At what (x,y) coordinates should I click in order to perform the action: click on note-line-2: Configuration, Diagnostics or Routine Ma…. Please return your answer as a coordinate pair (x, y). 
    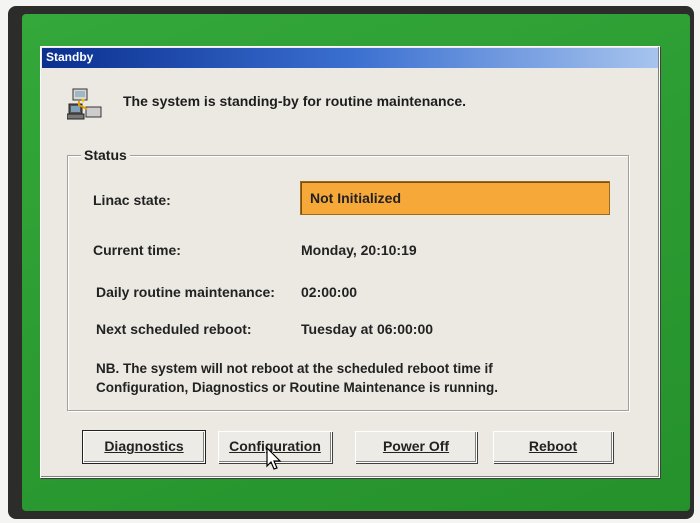
    Looking at the image, I should click on (297, 387).